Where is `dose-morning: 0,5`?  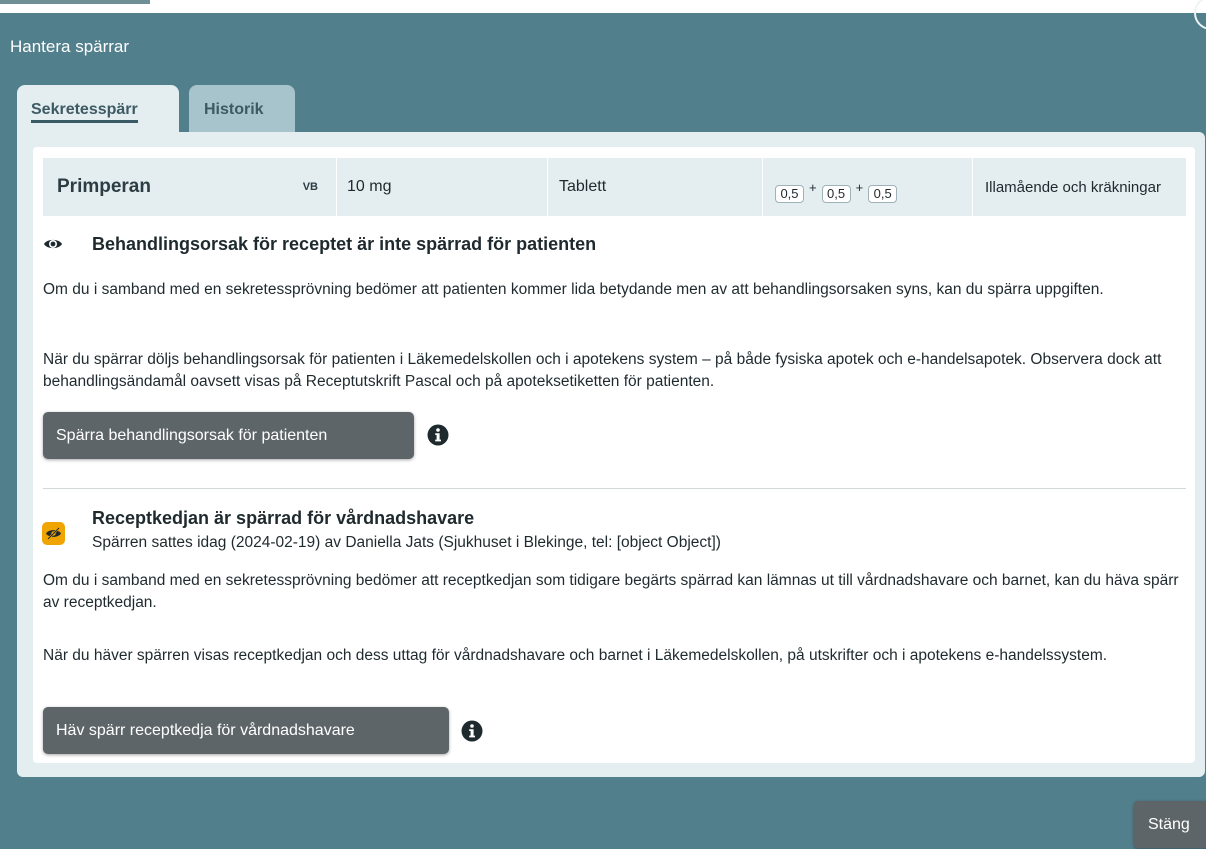 dose-morning: 0,5 is located at coordinates (789, 194).